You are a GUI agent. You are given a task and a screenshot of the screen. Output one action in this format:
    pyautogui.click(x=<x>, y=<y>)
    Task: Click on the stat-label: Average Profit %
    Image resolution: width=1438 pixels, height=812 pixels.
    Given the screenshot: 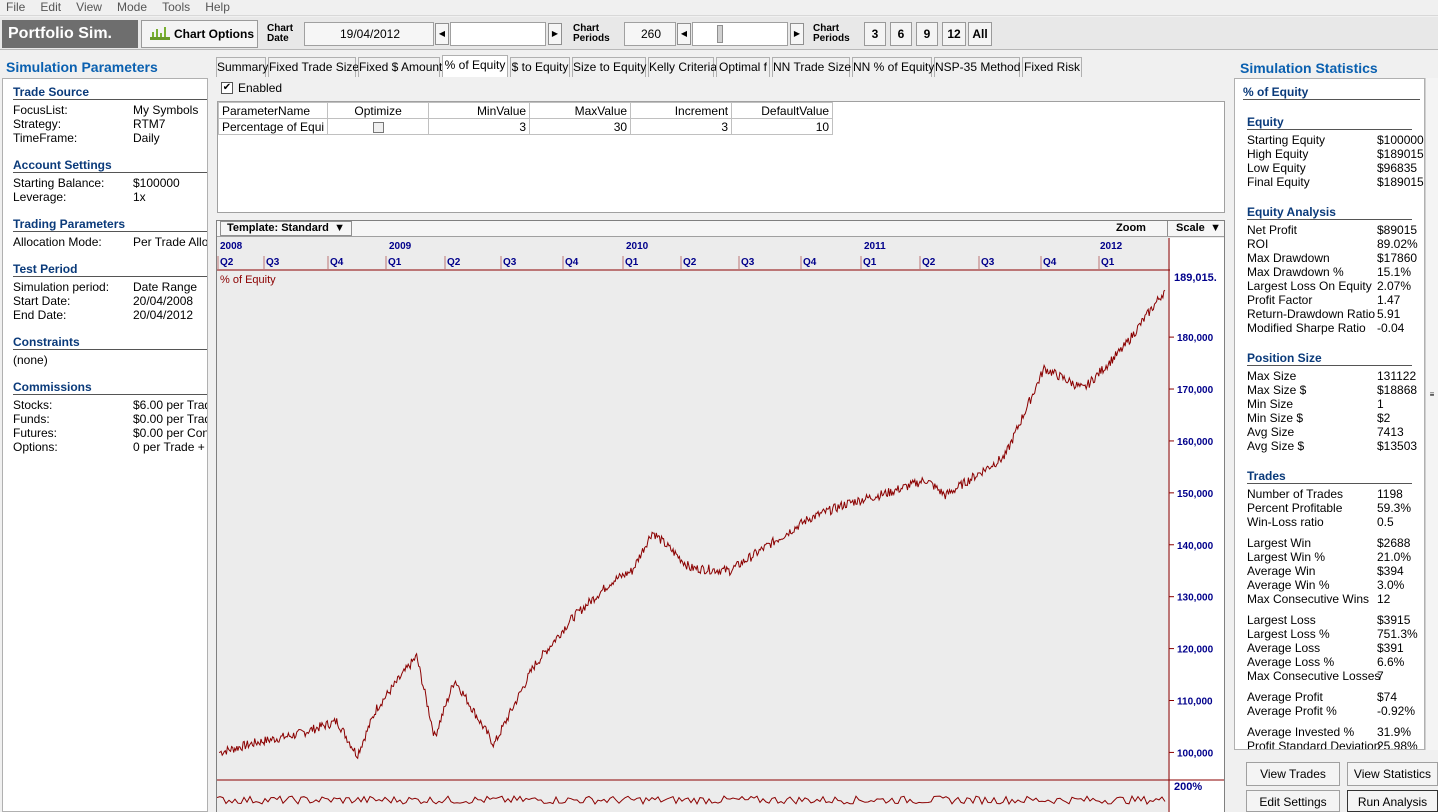 What is the action you would take?
    pyautogui.click(x=1292, y=711)
    